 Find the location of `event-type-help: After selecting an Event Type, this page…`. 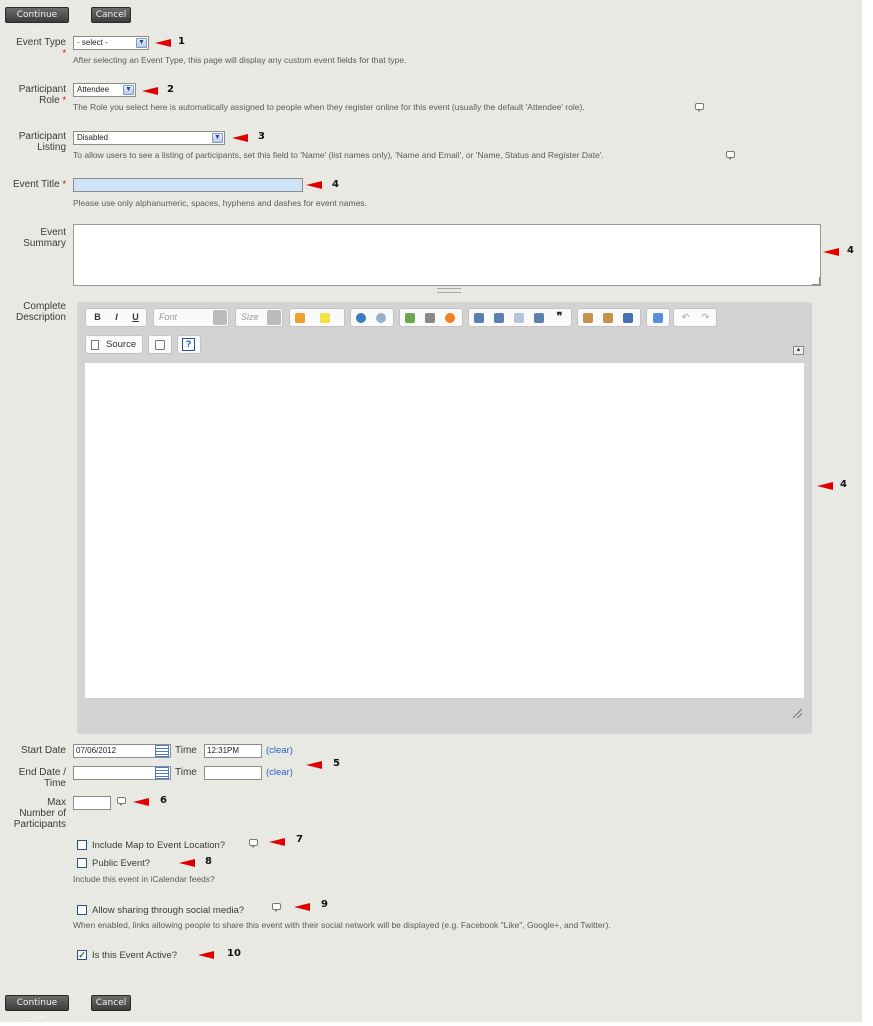

event-type-help: After selecting an Event Type, this page… is located at coordinates (240, 60).